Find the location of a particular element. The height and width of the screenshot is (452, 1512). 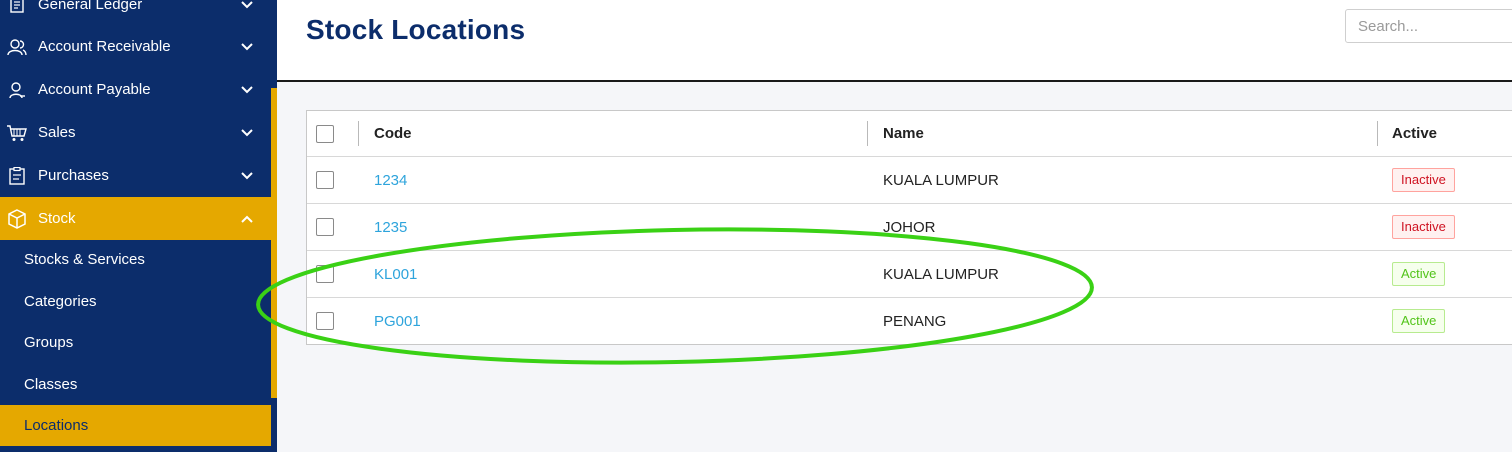

table-row: 1235 JOHOR Inactive is located at coordinates (909, 226).